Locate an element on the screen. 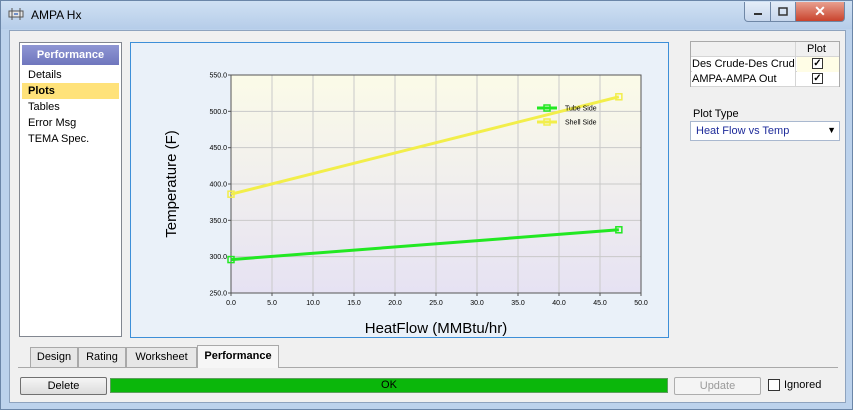  status-bar: OK is located at coordinates (389, 385).